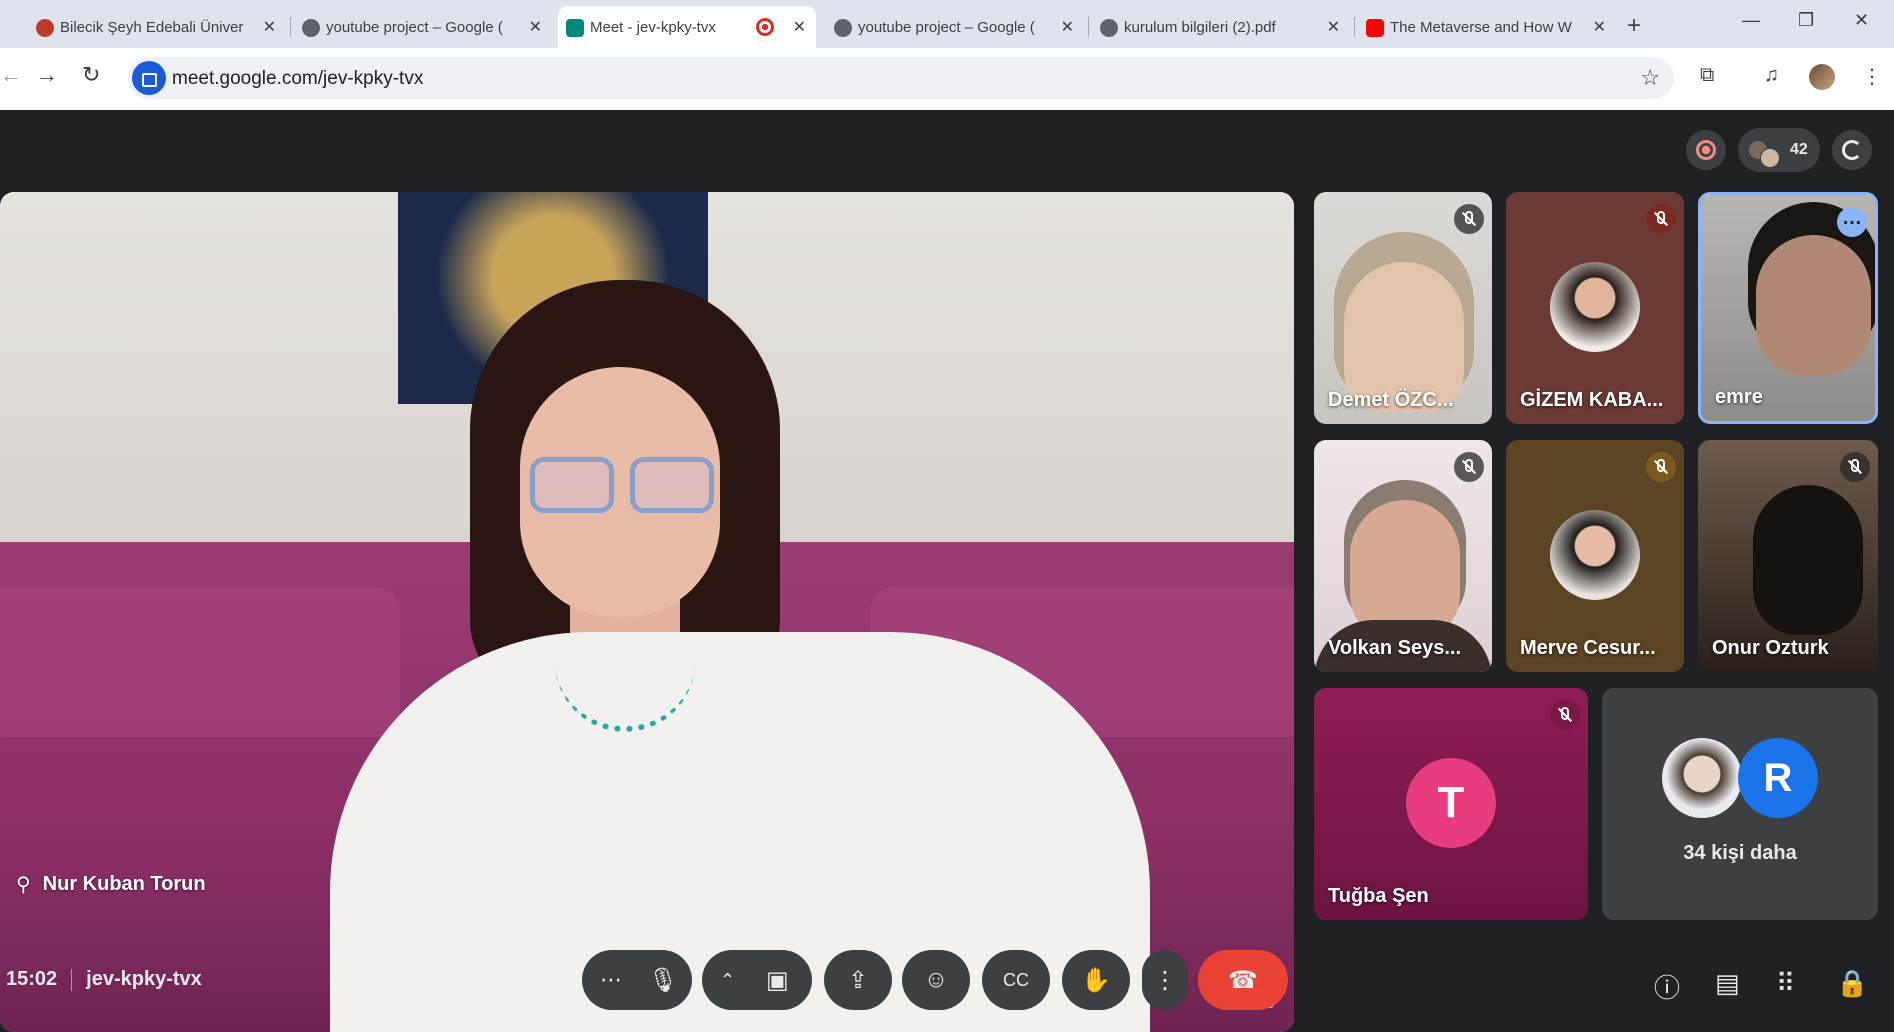 This screenshot has width=1894, height=1032. I want to click on meeting-info-icon: ⓘ, so click(1667, 986).